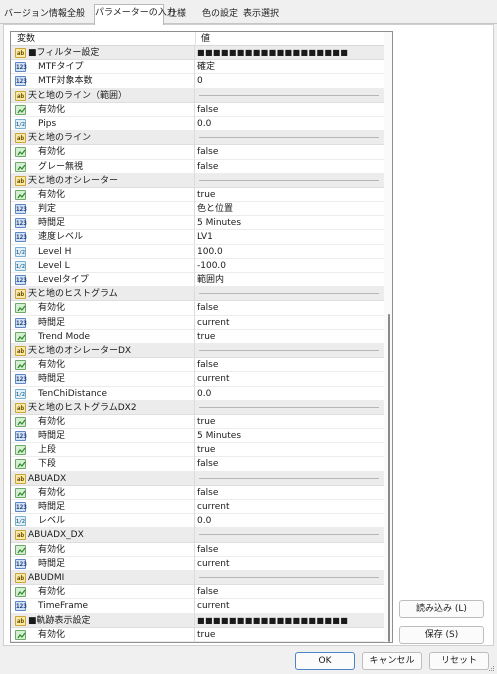  I want to click on parameter-row: 123 MTFタイプ 確定, so click(197, 67).